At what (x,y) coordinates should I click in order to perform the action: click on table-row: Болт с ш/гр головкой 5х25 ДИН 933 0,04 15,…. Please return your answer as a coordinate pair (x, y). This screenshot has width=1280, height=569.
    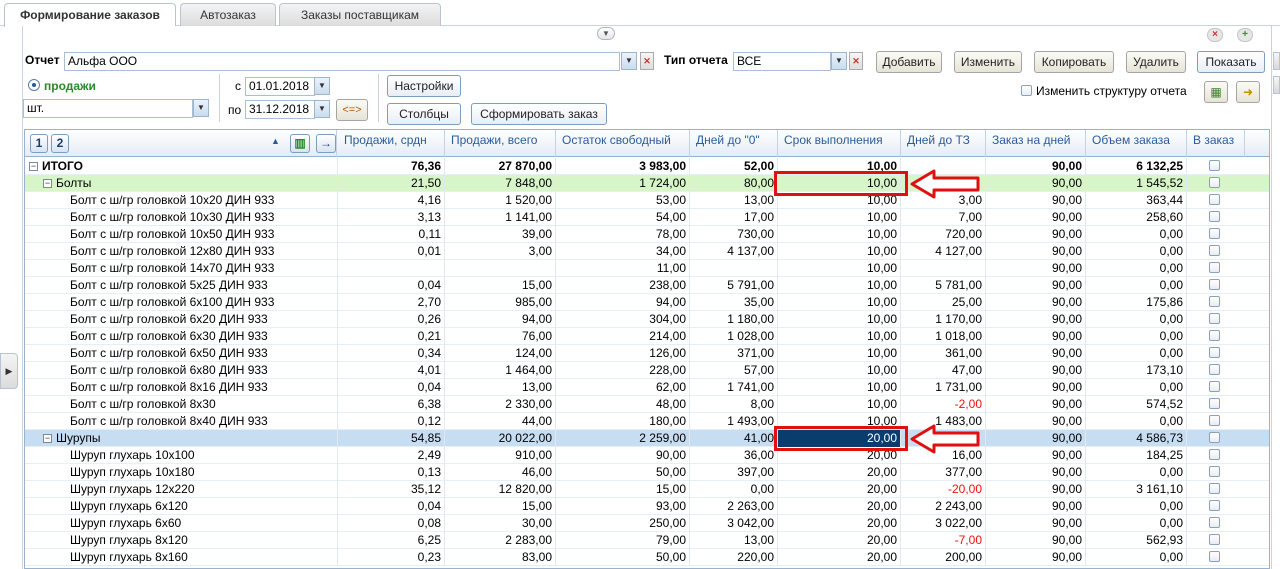
    Looking at the image, I should click on (647, 285).